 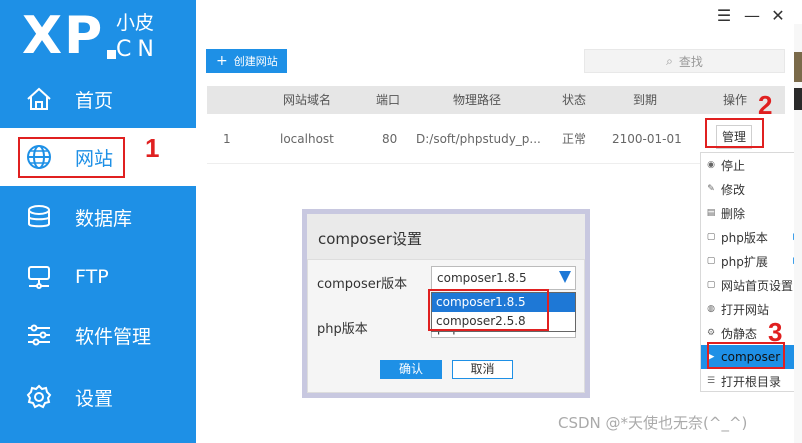 What do you see at coordinates (744, 261) in the screenshot?
I see `menu-item-label: php扩展` at bounding box center [744, 261].